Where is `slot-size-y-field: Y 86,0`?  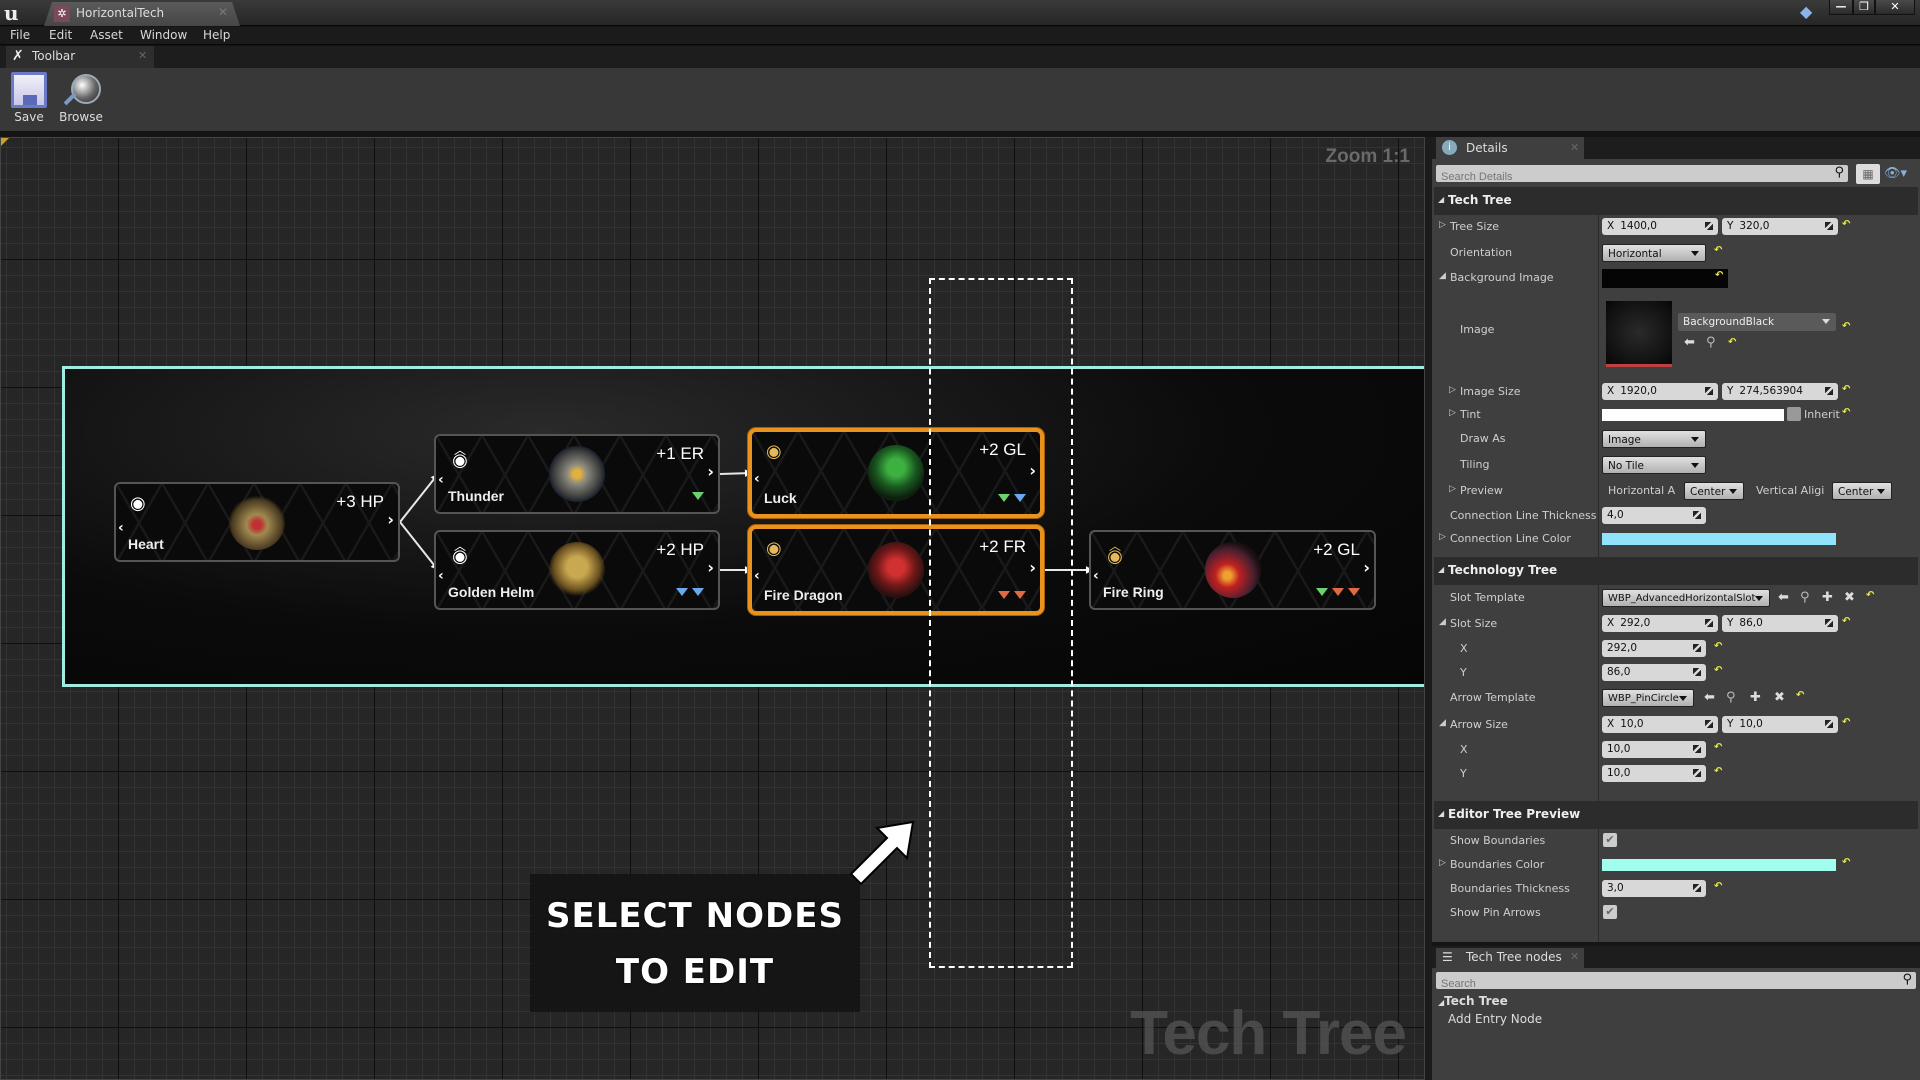 slot-size-y-field: Y 86,0 is located at coordinates (1780, 623).